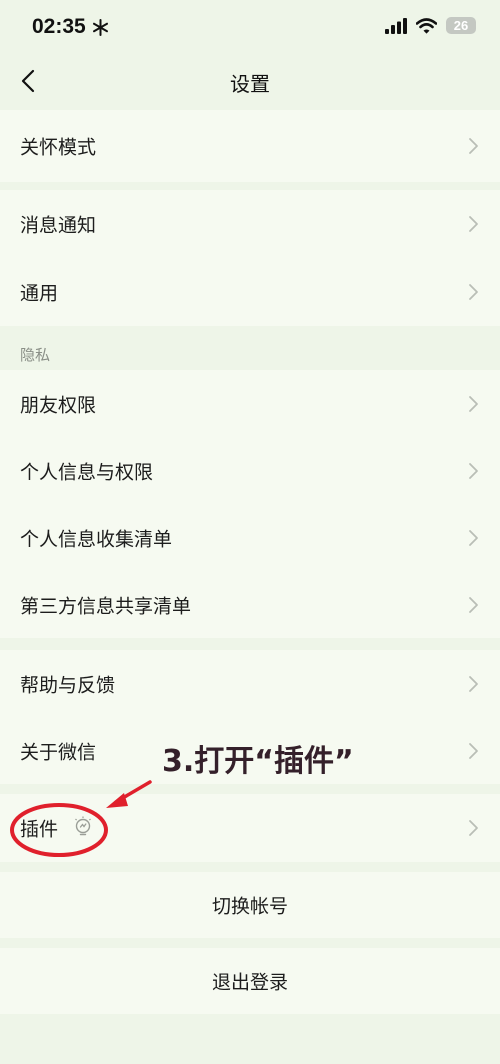 The image size is (500, 1064). Describe the element at coordinates (39, 829) in the screenshot. I see `settings-item-label: 插件` at that location.